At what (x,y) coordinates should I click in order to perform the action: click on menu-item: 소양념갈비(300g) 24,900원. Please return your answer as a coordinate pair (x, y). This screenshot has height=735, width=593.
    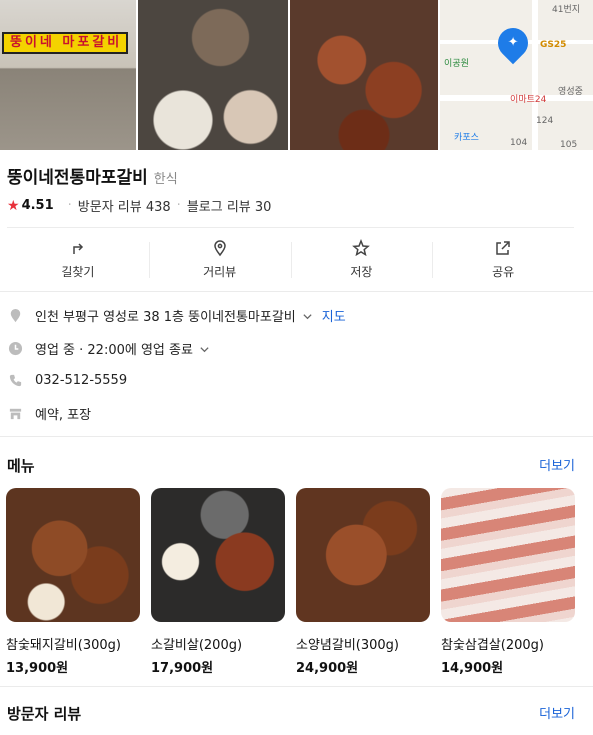
    Looking at the image, I should click on (363, 582).